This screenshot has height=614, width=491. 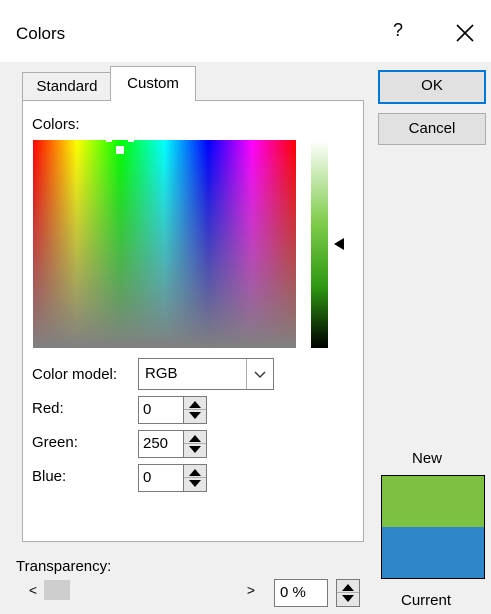 I want to click on dialog-title: Colors, so click(x=41, y=33).